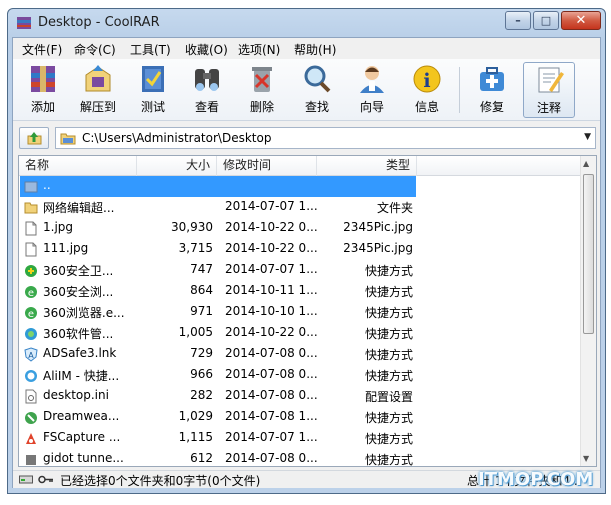 This screenshot has width=611, height=505. I want to click on file-type: 配置设置, so click(388, 397).